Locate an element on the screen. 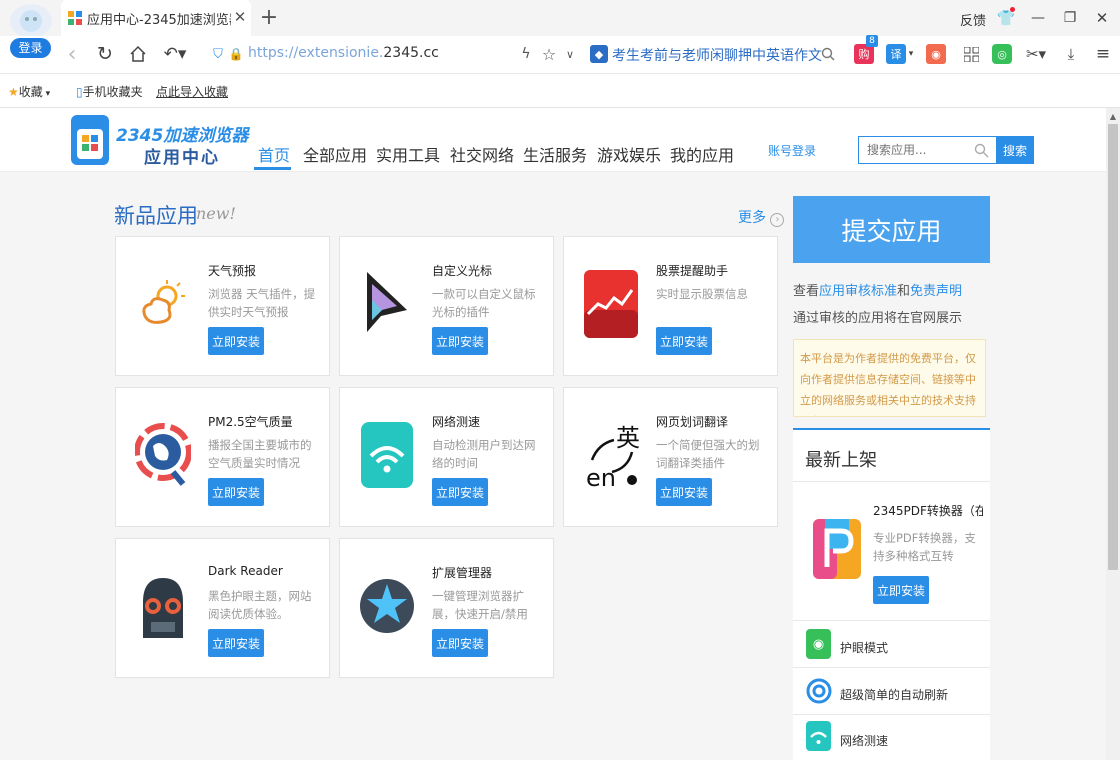 This screenshot has height=760, width=1120. dark-reader-icon is located at coordinates (163, 605).